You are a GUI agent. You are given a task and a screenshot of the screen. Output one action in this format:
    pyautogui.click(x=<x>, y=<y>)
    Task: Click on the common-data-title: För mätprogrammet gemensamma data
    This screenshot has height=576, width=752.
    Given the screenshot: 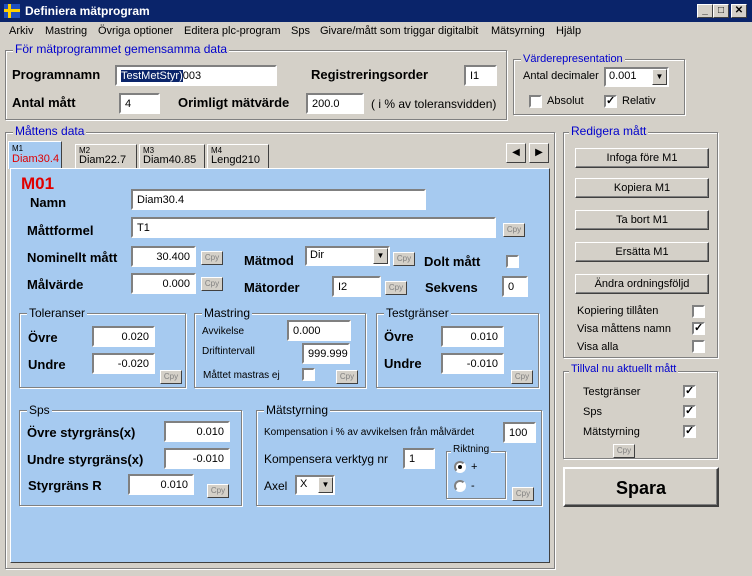 What is the action you would take?
    pyautogui.click(x=121, y=49)
    